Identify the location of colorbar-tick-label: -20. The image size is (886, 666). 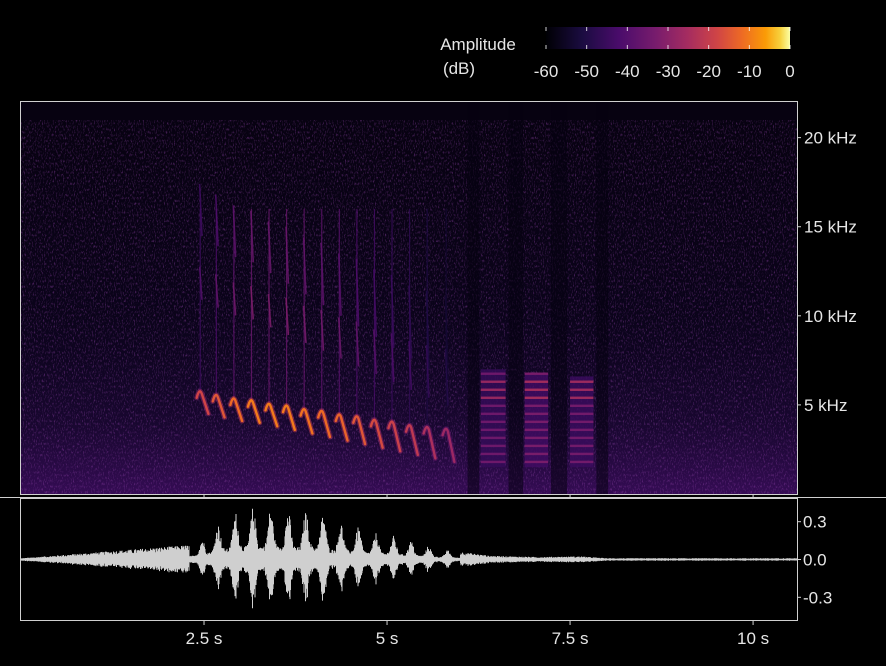
(708, 71).